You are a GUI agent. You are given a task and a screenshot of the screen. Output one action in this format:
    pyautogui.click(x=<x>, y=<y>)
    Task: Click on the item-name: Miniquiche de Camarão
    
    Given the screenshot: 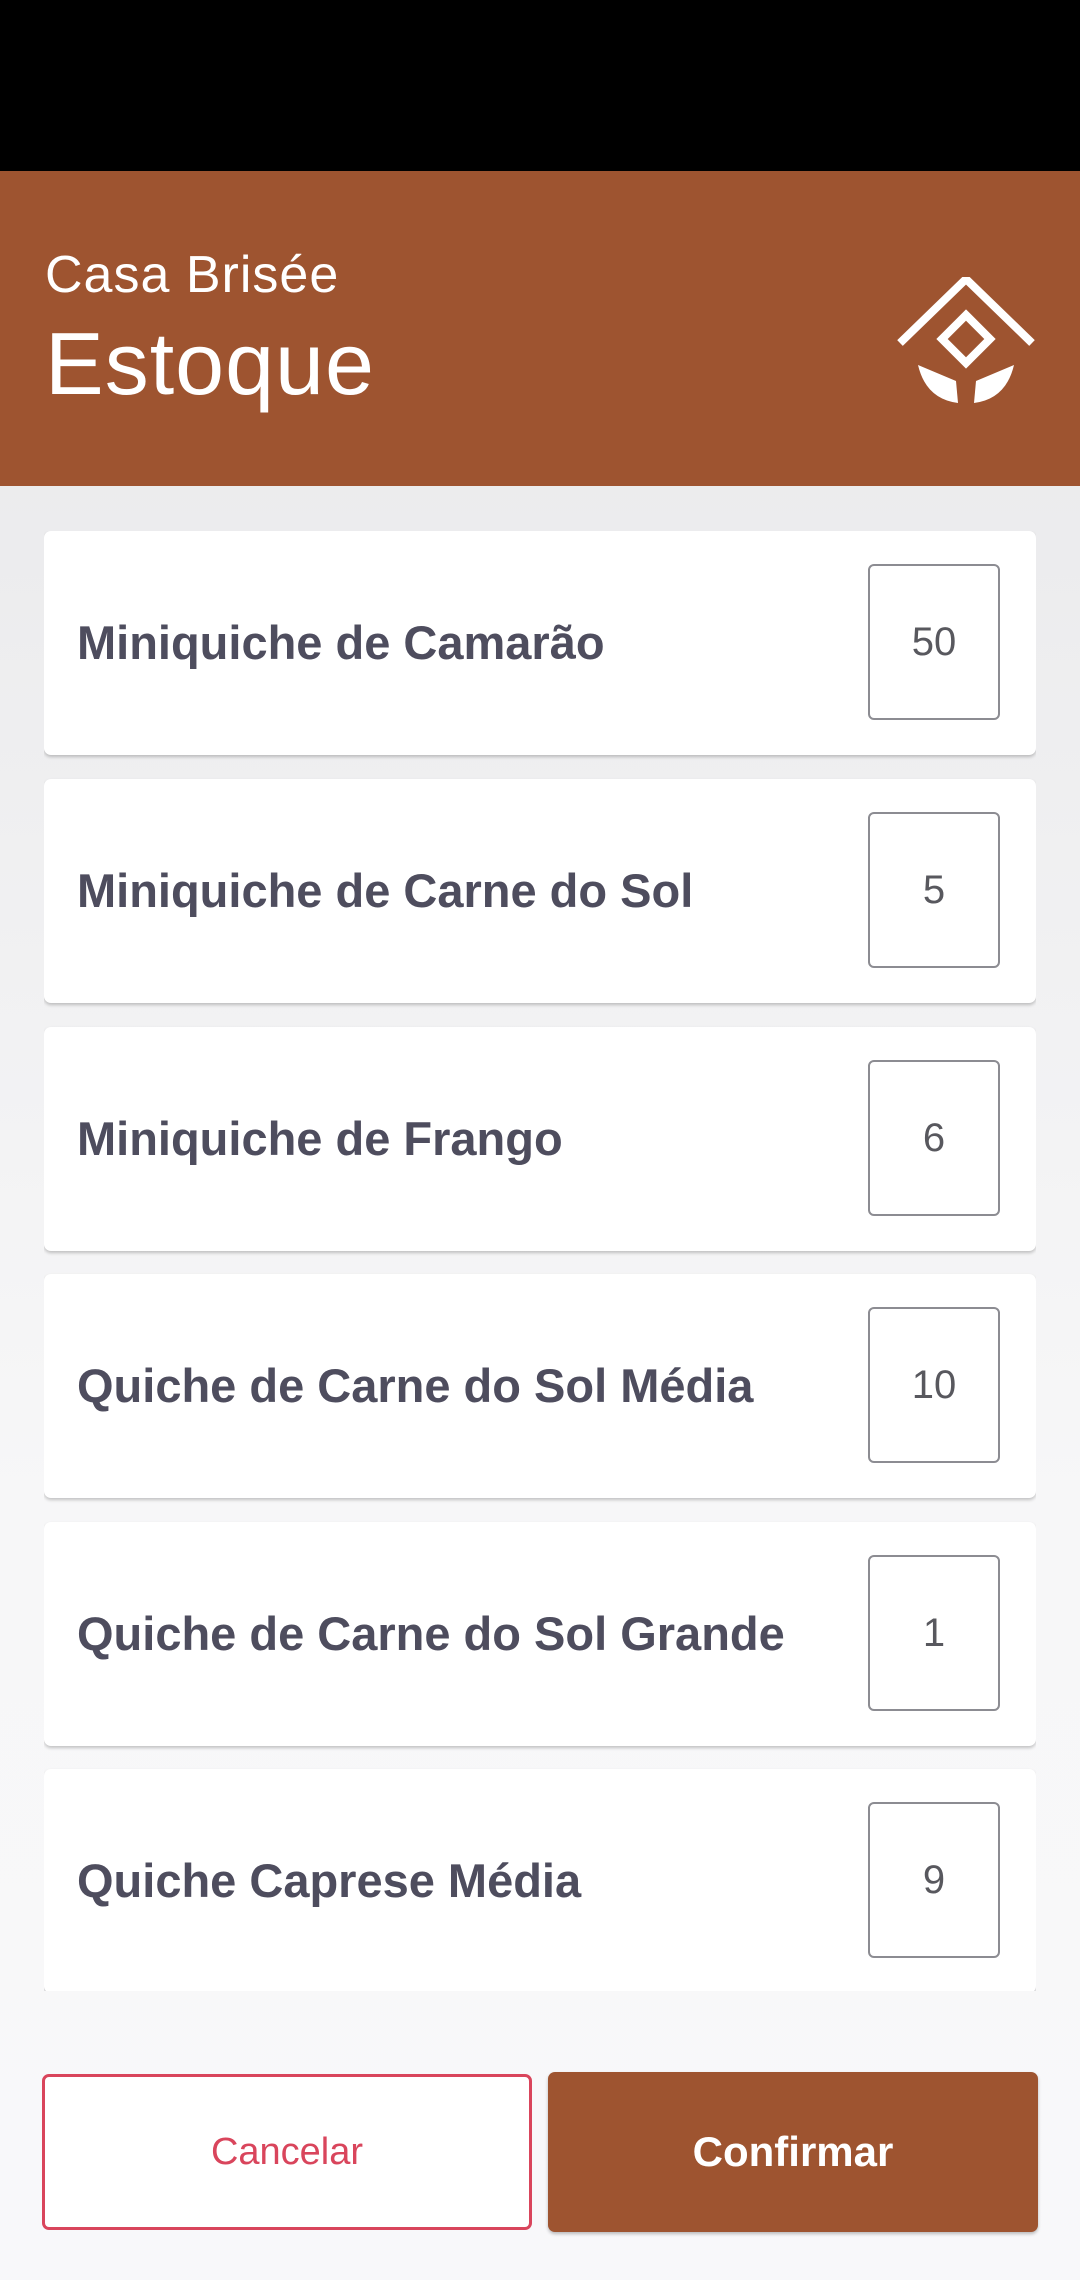 What is the action you would take?
    pyautogui.click(x=341, y=642)
    